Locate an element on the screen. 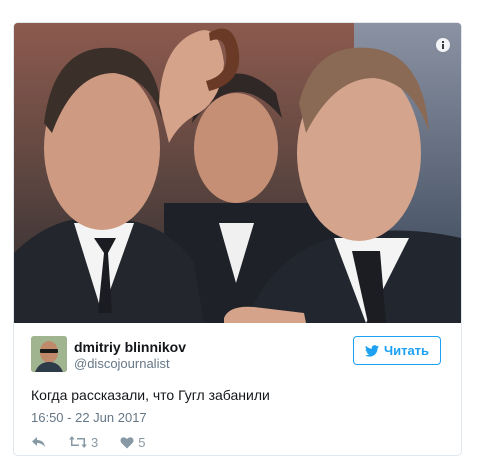 This screenshot has width=482, height=459. tweet-text: Когда рассказали, что Гугл забанили is located at coordinates (150, 395).